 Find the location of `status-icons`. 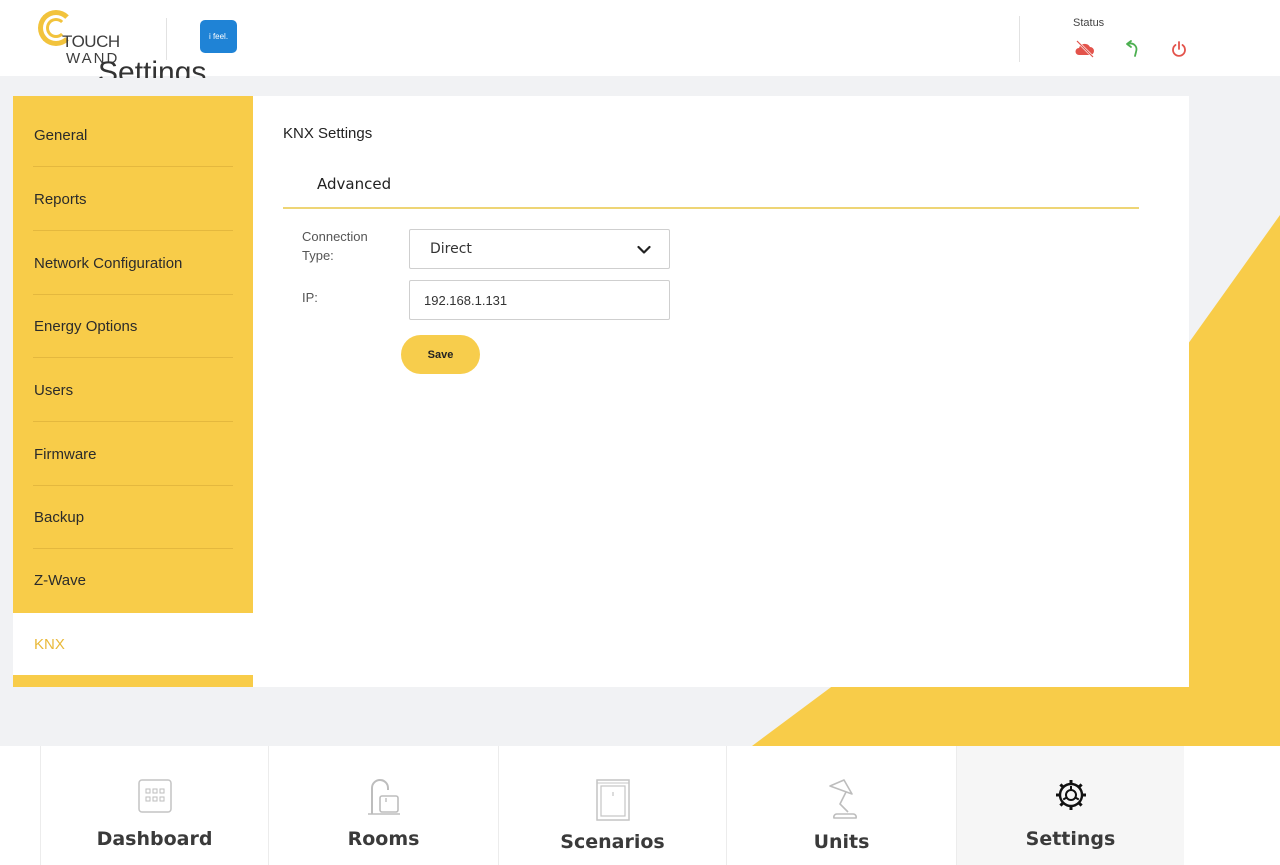

status-icons is located at coordinates (1131, 49).